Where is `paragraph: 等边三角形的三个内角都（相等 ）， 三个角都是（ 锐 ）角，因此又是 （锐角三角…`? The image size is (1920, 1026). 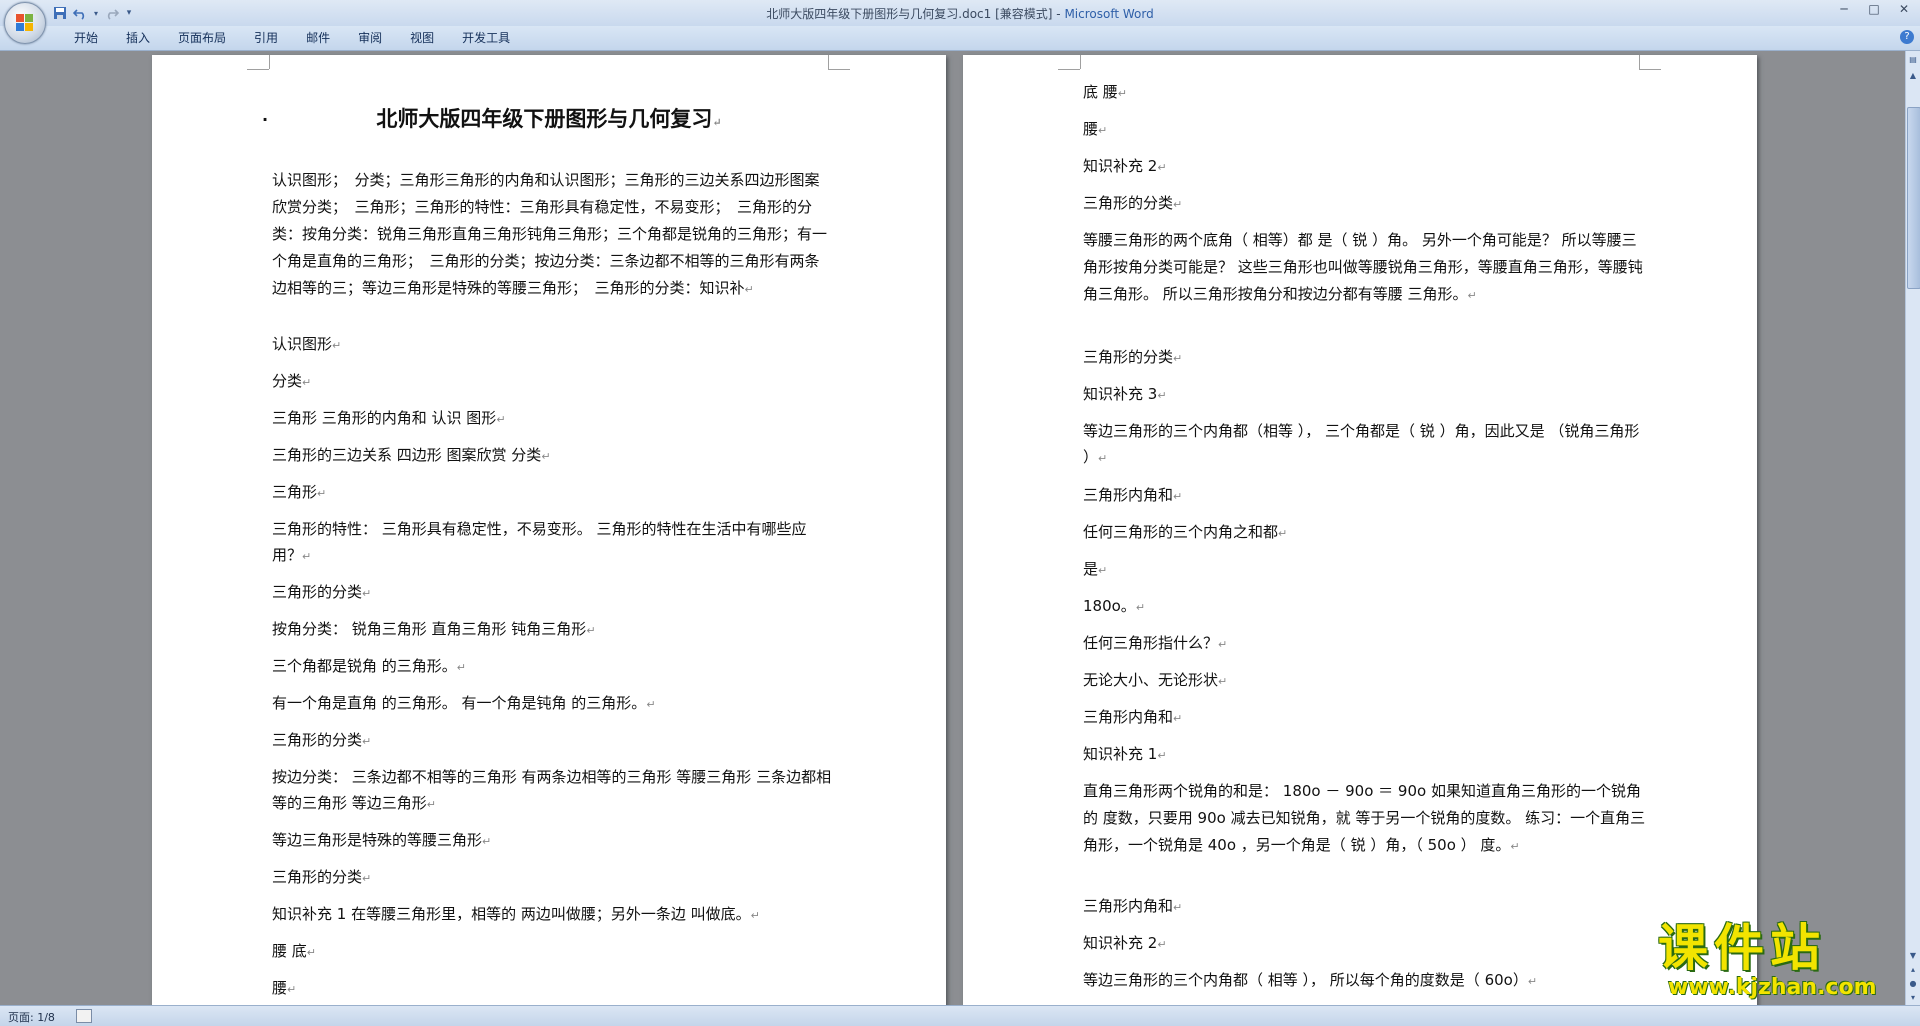 paragraph: 等边三角形的三个内角都（相等 ）， 三个角都是（ 锐 ）角，因此又是 （锐角三角… is located at coordinates (1361, 444).